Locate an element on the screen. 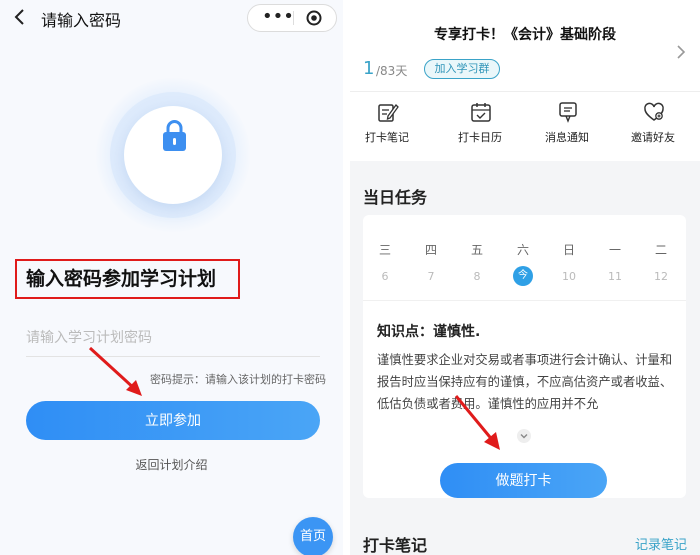 The image size is (700, 555). heart-invite-icon is located at coordinates (654, 111).